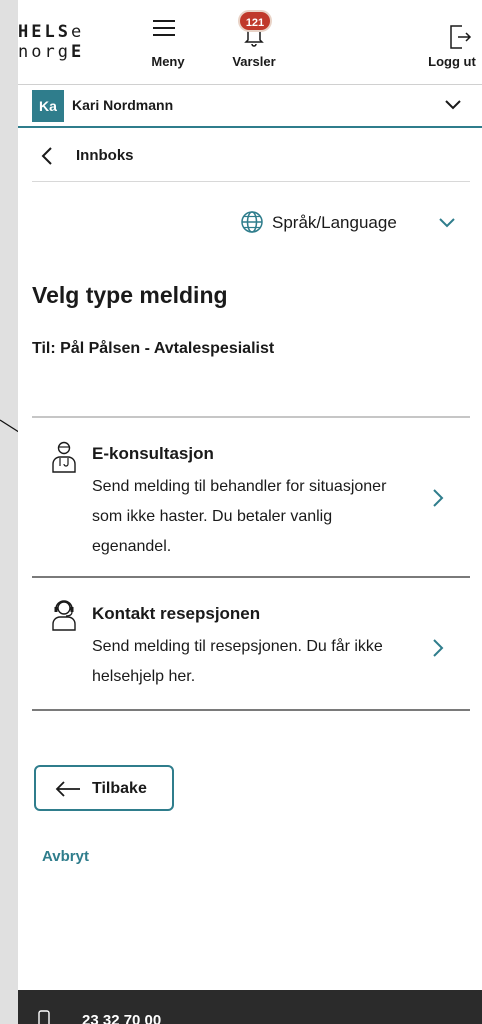 This screenshot has width=482, height=1024. What do you see at coordinates (77, 42) in the screenshot?
I see `helsenorge-logo: HELSe norgE` at bounding box center [77, 42].